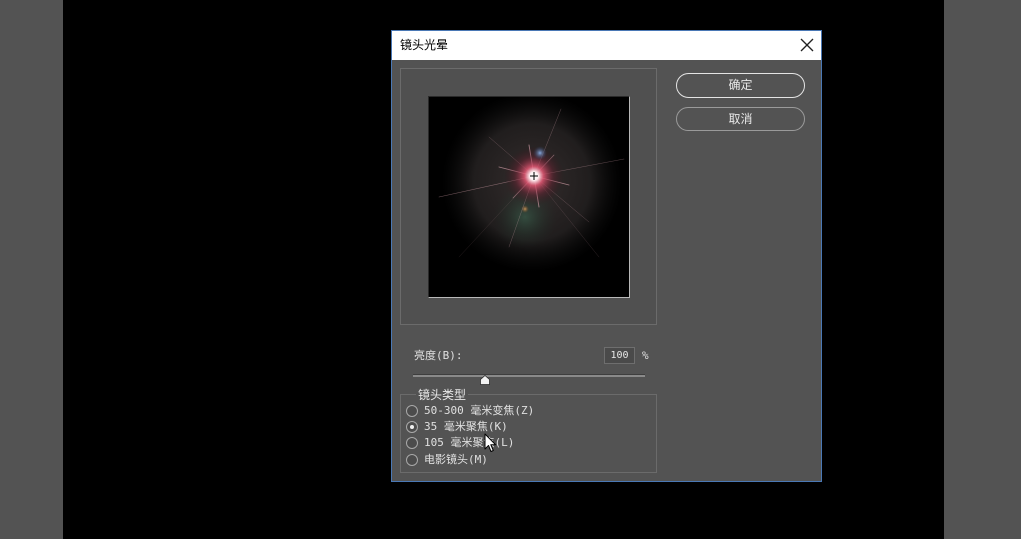 The width and height of the screenshot is (1021, 539). Describe the element at coordinates (438, 355) in the screenshot. I see `brightness-label: 亮度(B):` at that location.